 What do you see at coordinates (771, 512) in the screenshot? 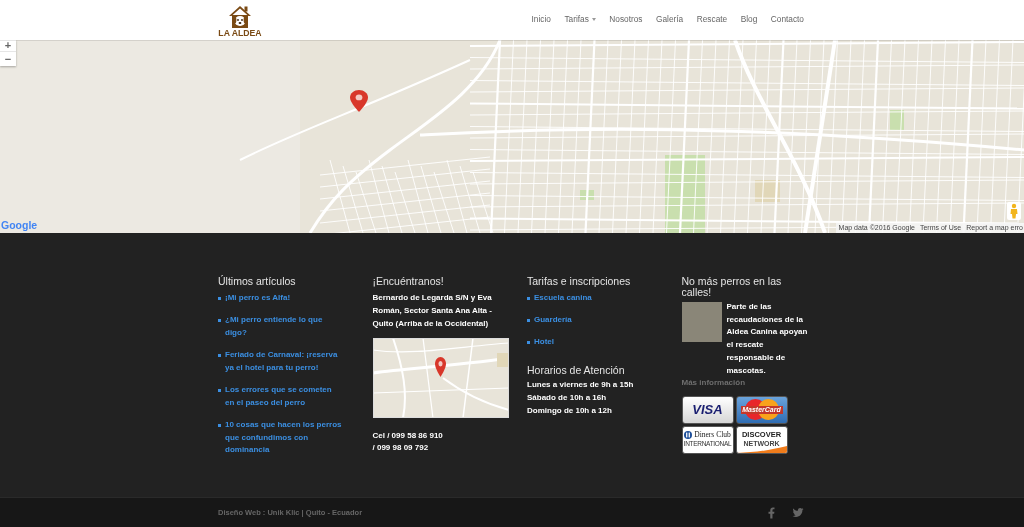
I see `facebook-icon` at bounding box center [771, 512].